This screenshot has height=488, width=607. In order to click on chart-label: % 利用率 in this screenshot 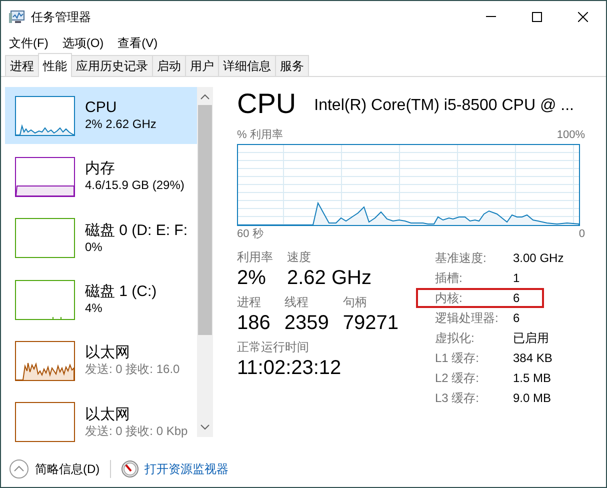, I will do `click(260, 135)`.